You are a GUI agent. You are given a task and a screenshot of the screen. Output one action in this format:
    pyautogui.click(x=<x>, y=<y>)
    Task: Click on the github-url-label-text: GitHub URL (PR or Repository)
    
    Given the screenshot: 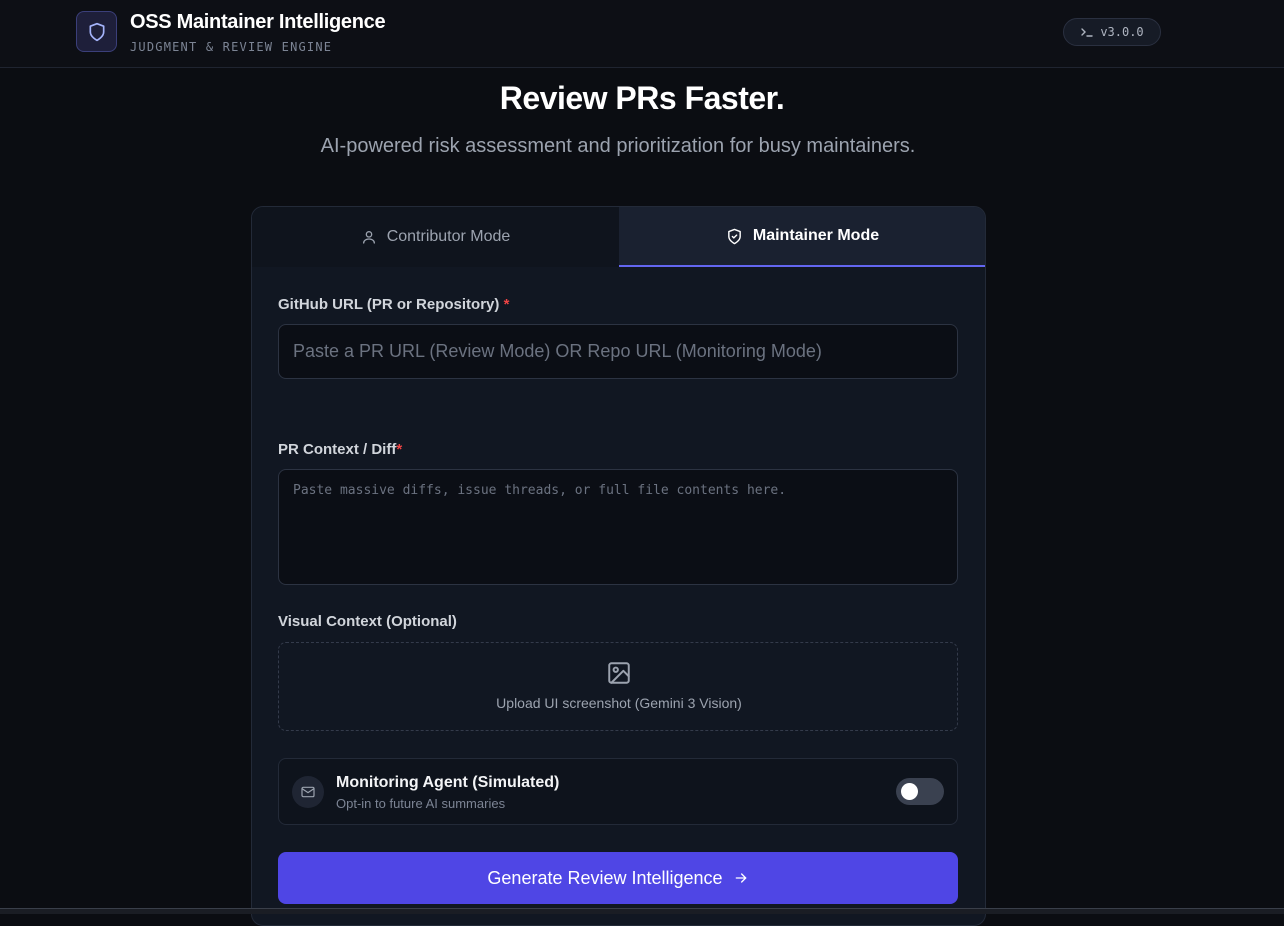 What is the action you would take?
    pyautogui.click(x=389, y=304)
    